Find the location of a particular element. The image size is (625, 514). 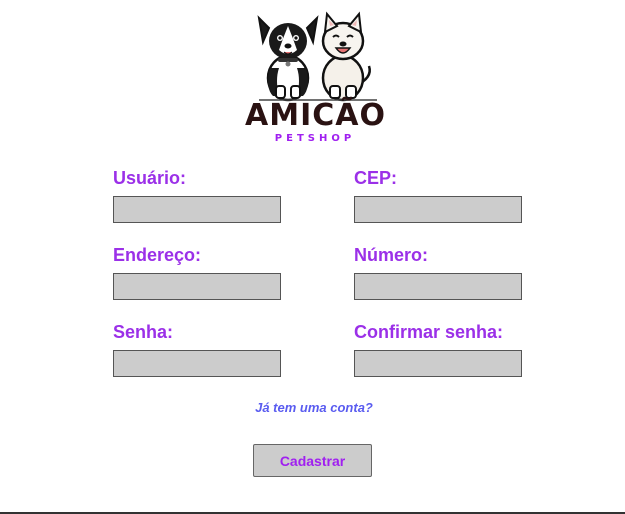

address-label: Endereço: is located at coordinates (157, 255).